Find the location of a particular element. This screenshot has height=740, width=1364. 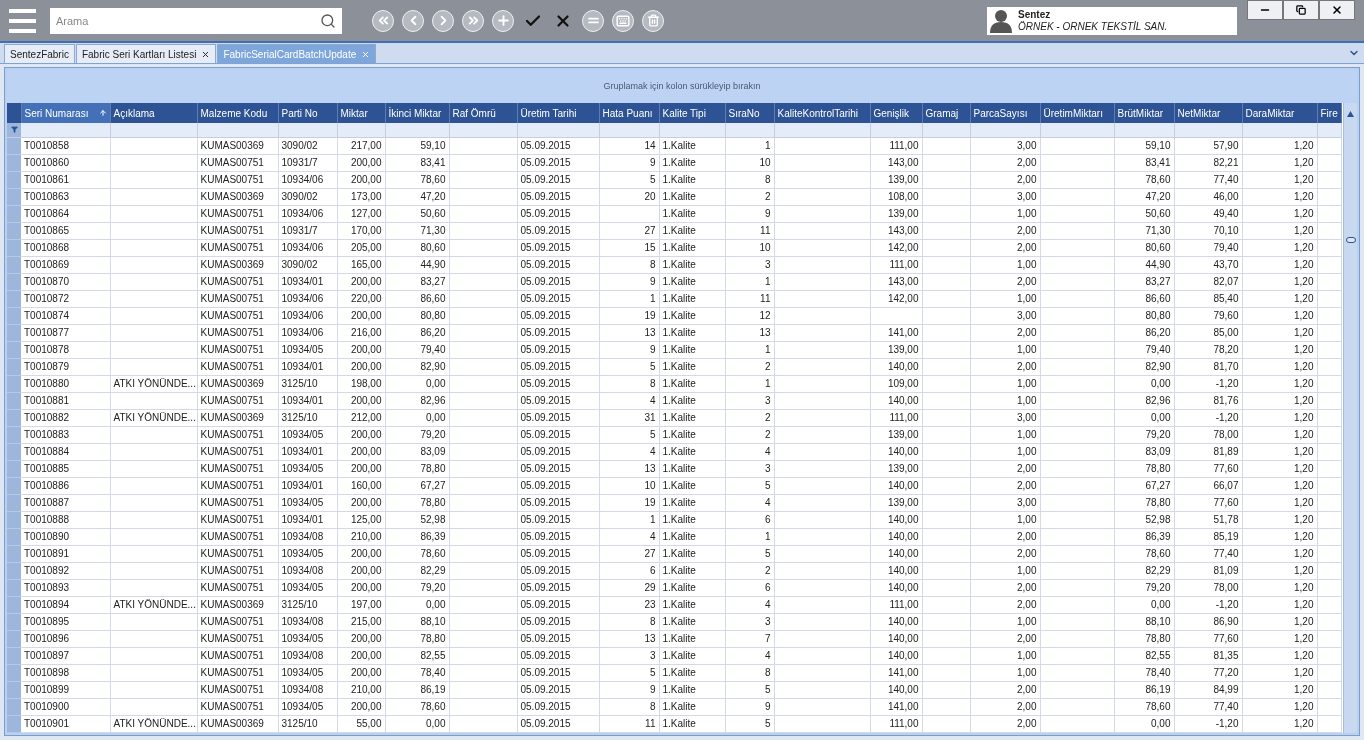

column-header: Parti No is located at coordinates (307, 113).